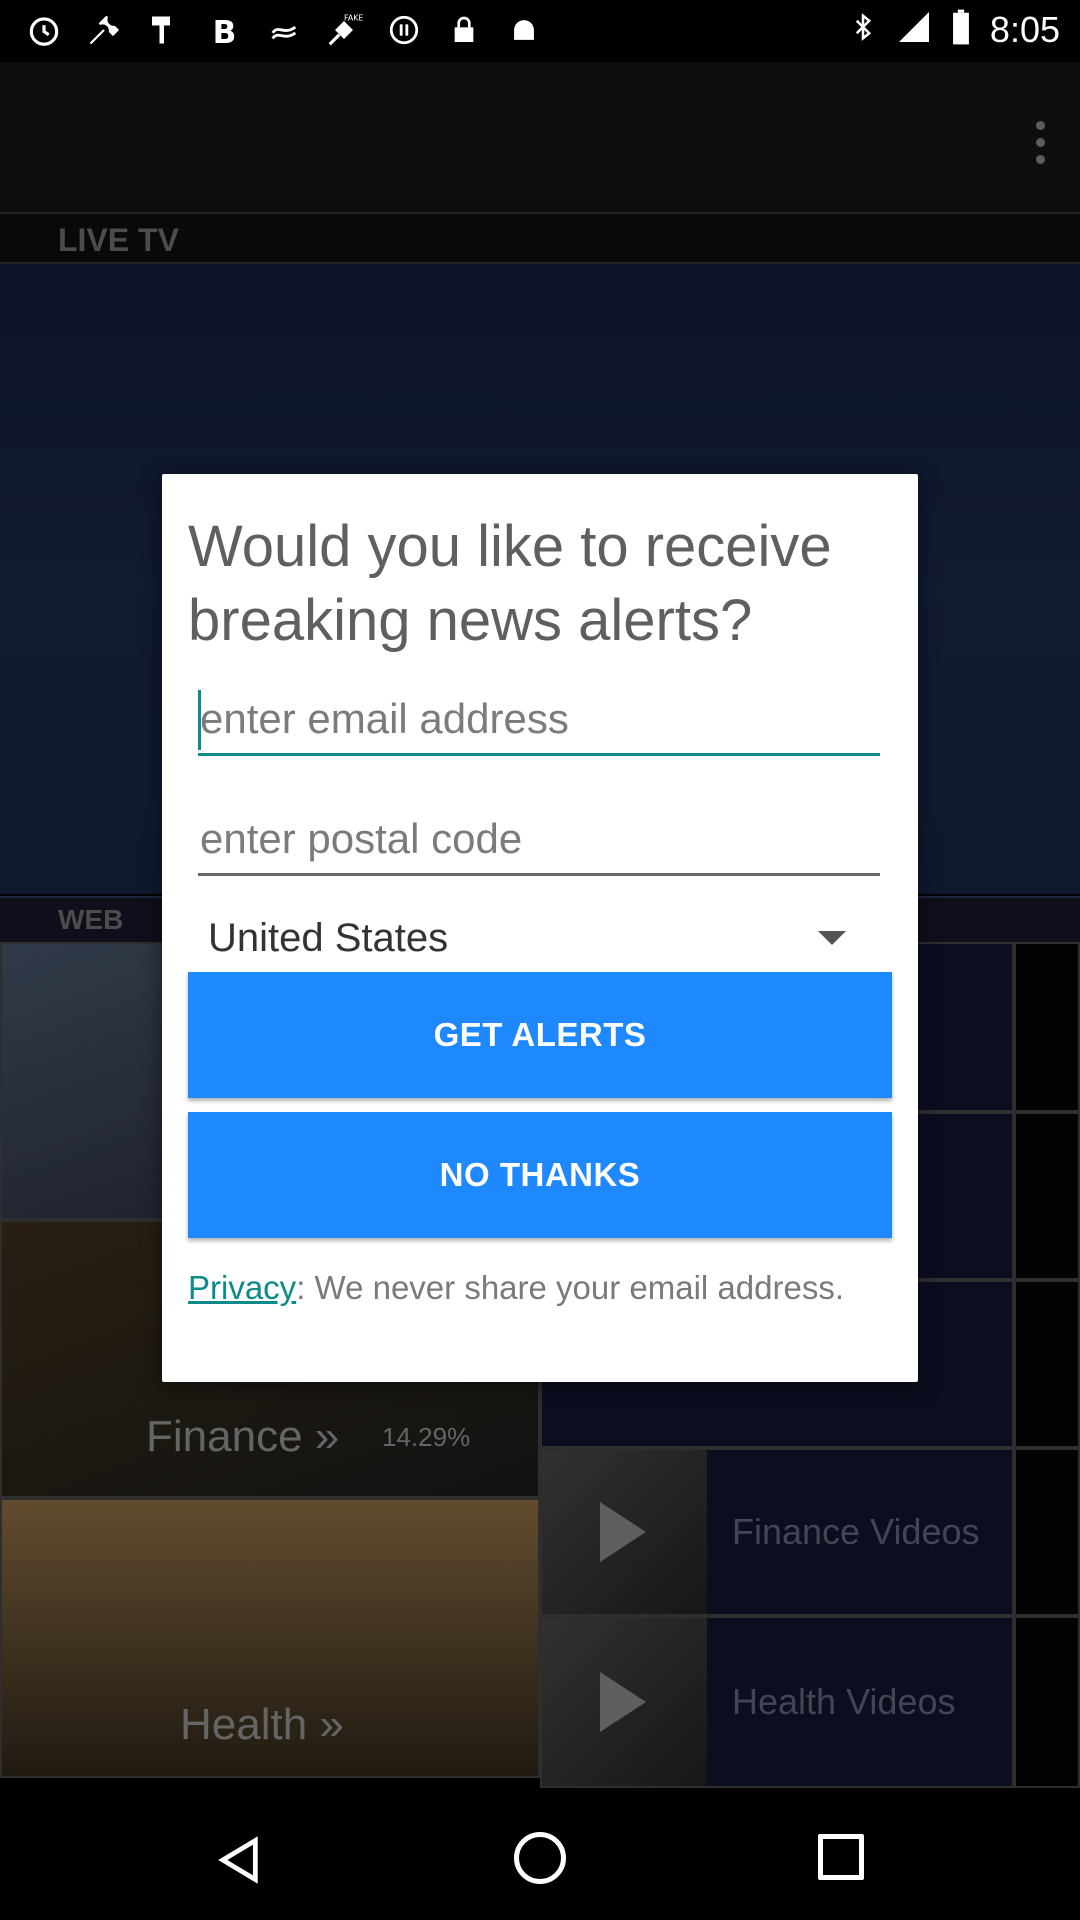  What do you see at coordinates (524, 30) in the screenshot?
I see `android-icon` at bounding box center [524, 30].